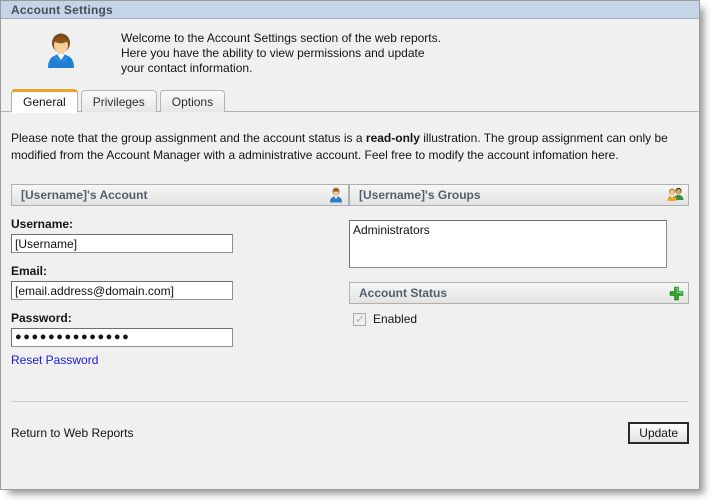  I want to click on enabled-checkbox-row: ✓ Enabled, so click(519, 315).